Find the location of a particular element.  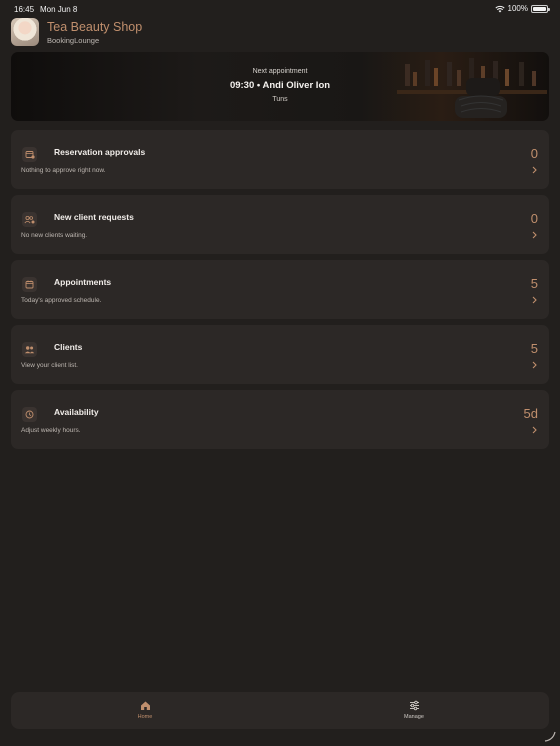

battery-percentage: 100% is located at coordinates (517, 8).